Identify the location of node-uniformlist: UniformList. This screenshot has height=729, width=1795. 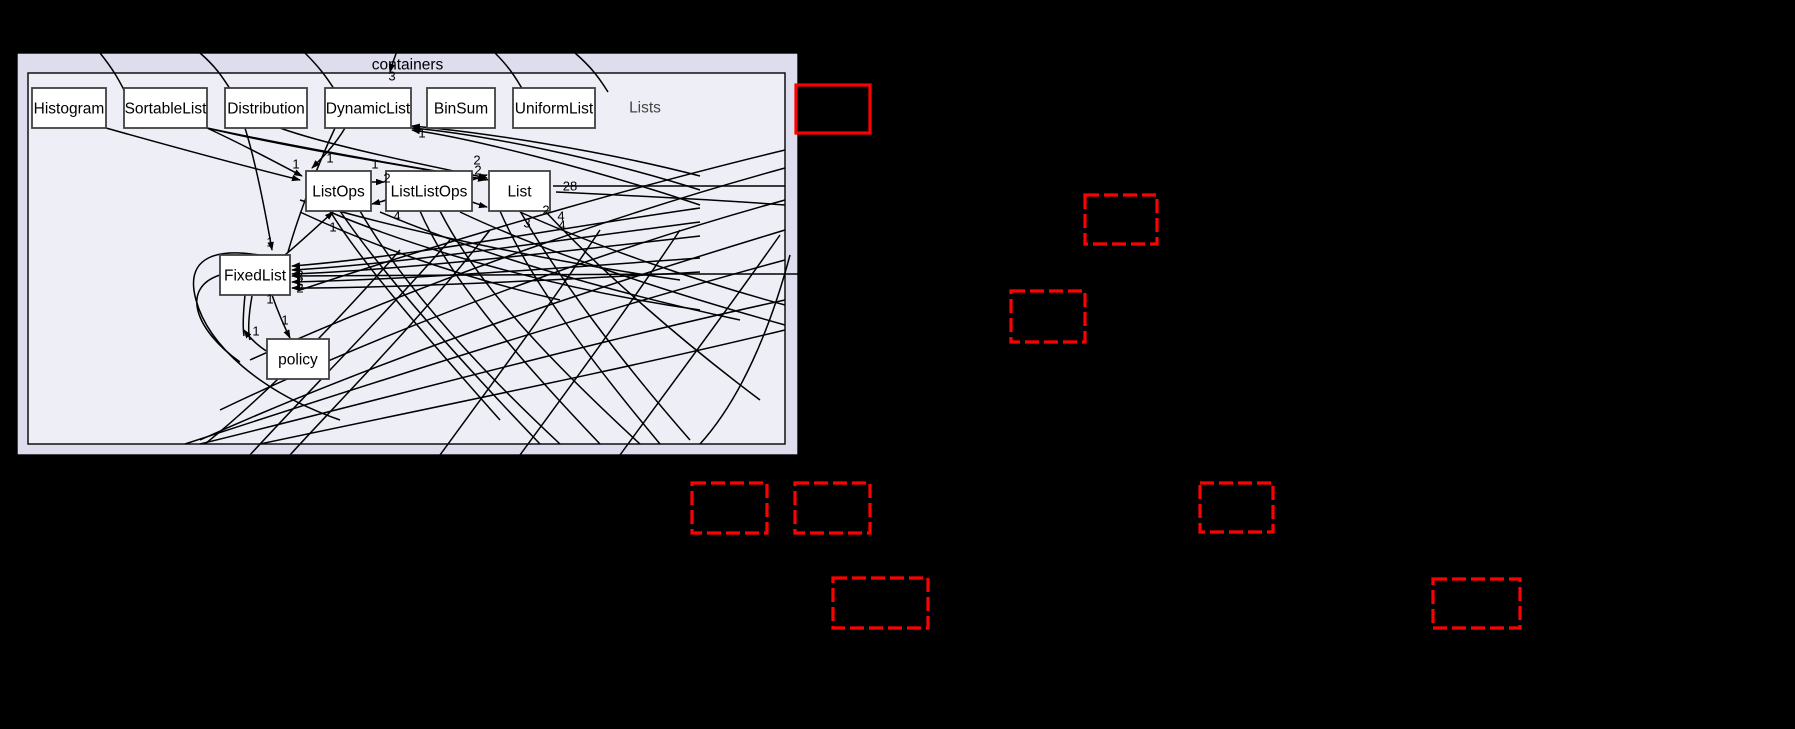
(554, 108).